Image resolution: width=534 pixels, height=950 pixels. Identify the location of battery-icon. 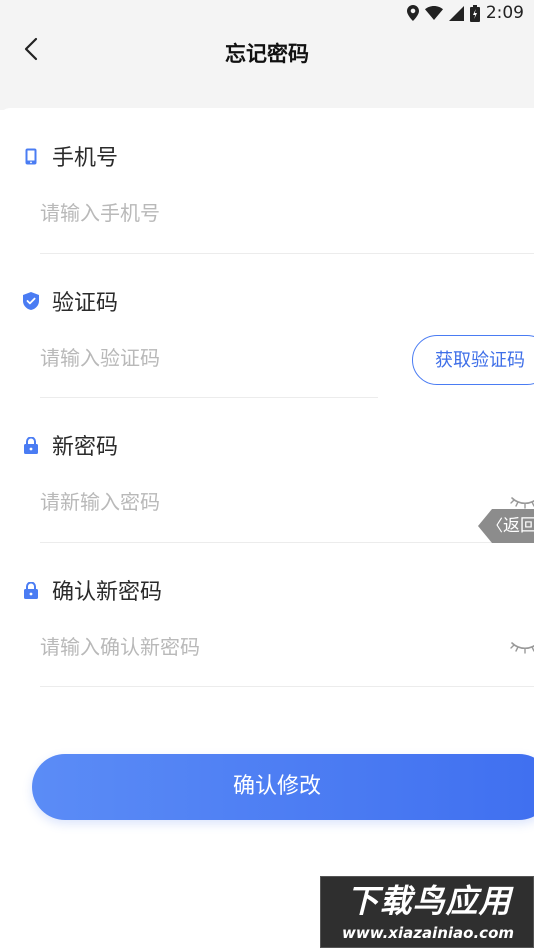
(474, 13).